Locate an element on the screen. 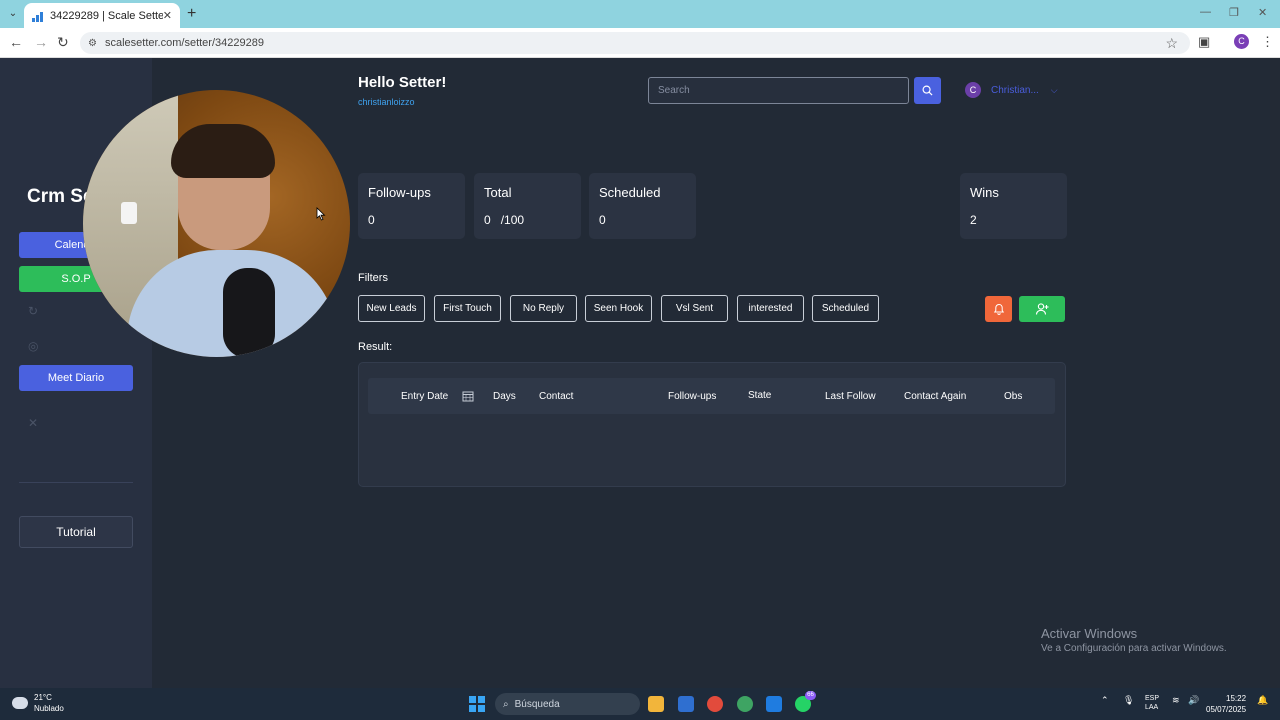 This screenshot has height=720, width=1280. stat-value: 2 is located at coordinates (973, 220).